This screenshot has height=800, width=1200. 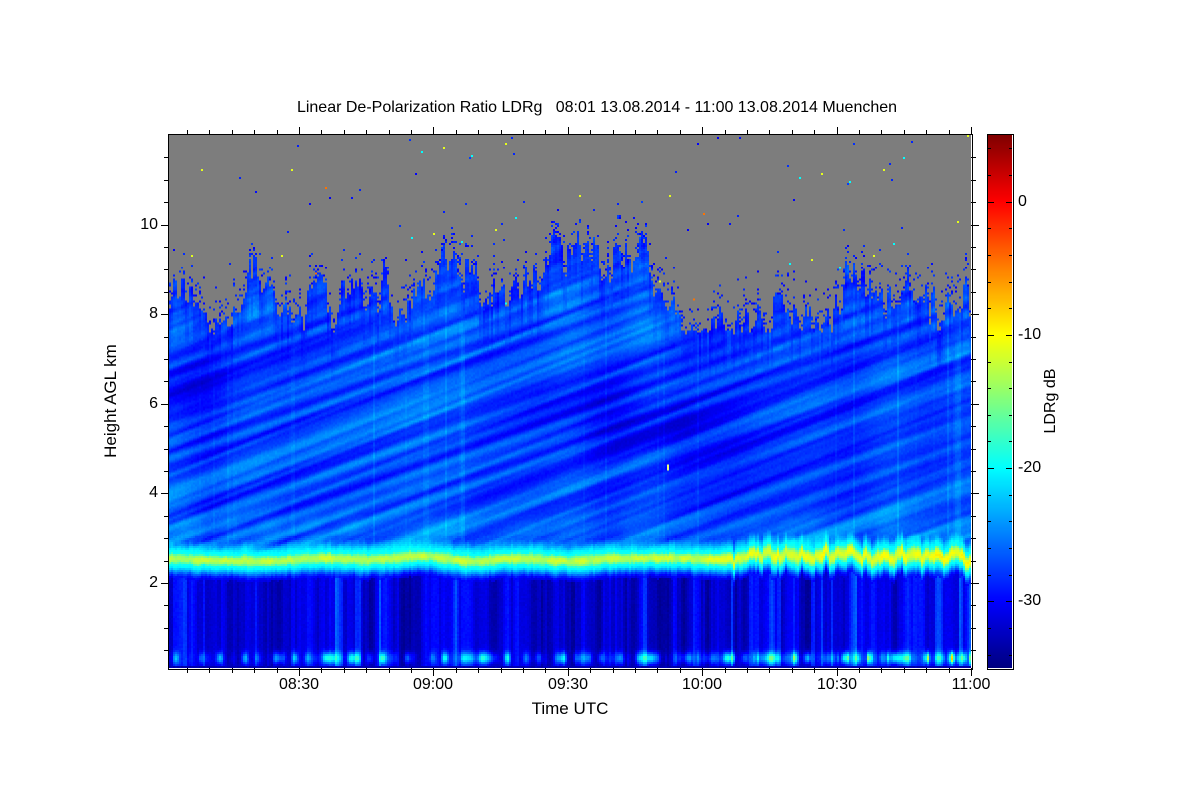 What do you see at coordinates (1030, 600) in the screenshot?
I see `cbar-tick-label: -30` at bounding box center [1030, 600].